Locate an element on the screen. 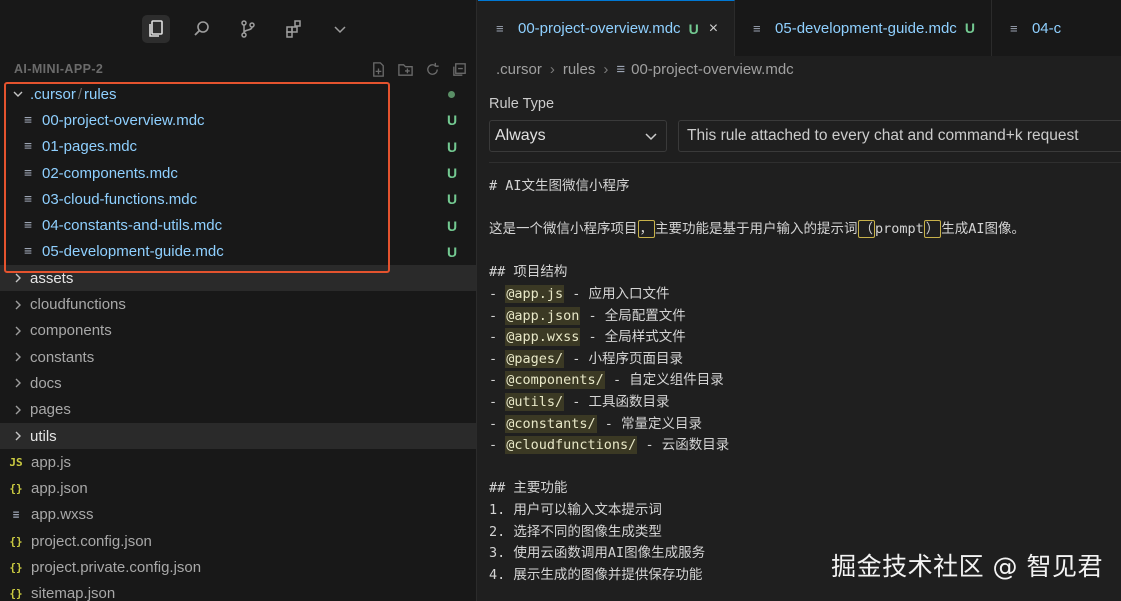 This screenshot has height=601, width=1121. tab-project-overview: ≡ 00-project-overview.mdc U × is located at coordinates (607, 28).